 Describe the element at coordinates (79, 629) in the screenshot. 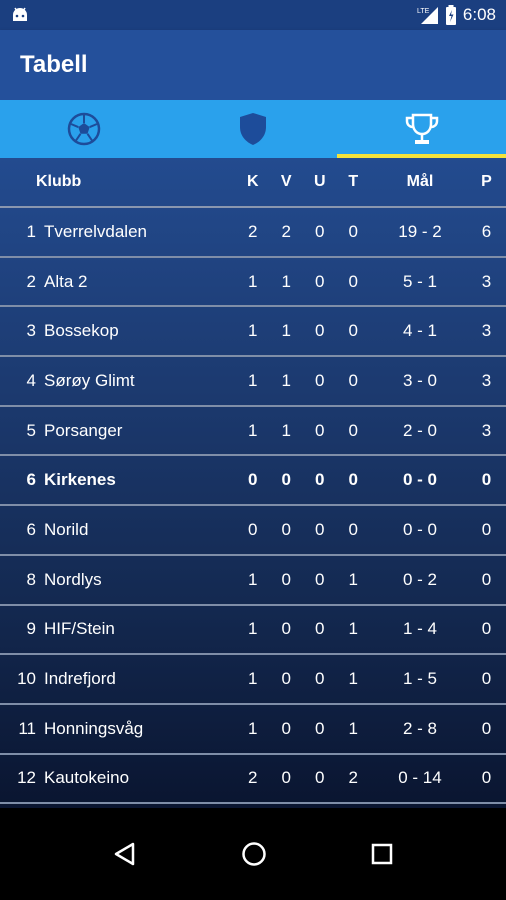

I see `club-name: HIF/Stein` at that location.